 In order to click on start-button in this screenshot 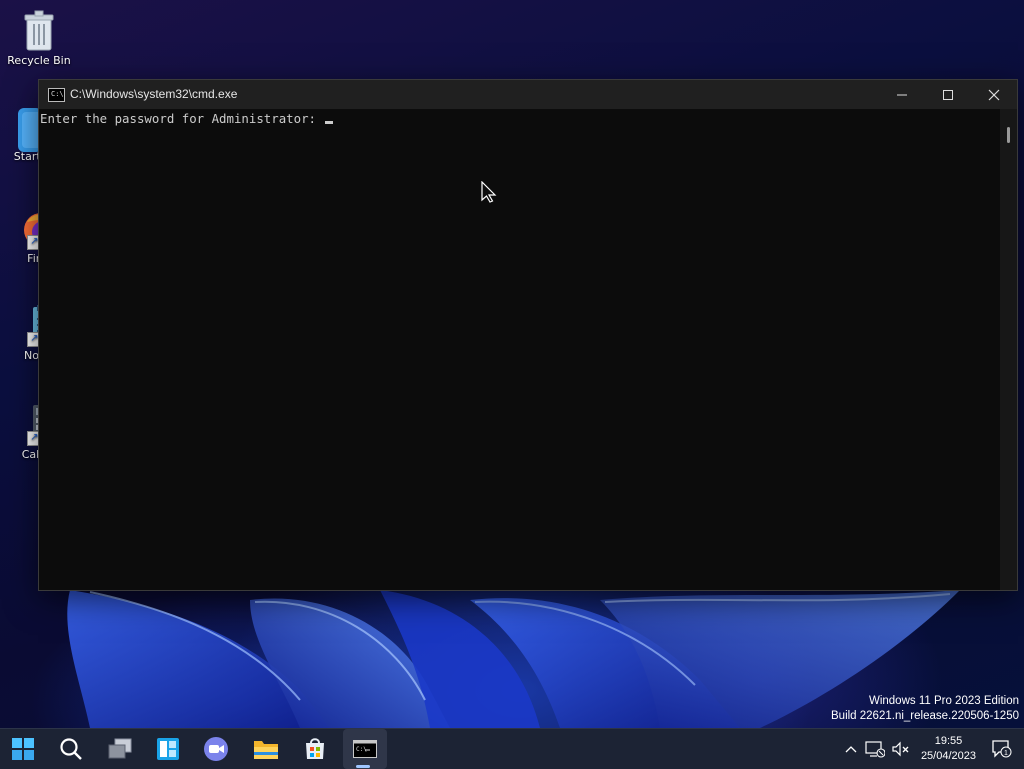, I will do `click(23, 749)`.